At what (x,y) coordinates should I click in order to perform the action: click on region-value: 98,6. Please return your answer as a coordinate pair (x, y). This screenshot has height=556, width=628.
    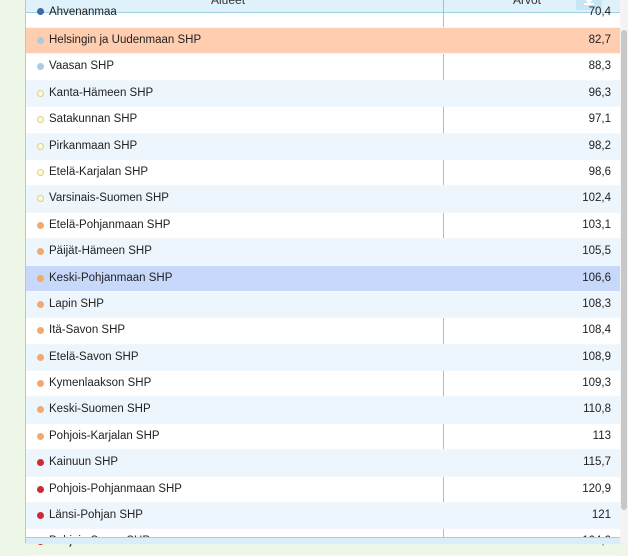
    Looking at the image, I should click on (599, 171).